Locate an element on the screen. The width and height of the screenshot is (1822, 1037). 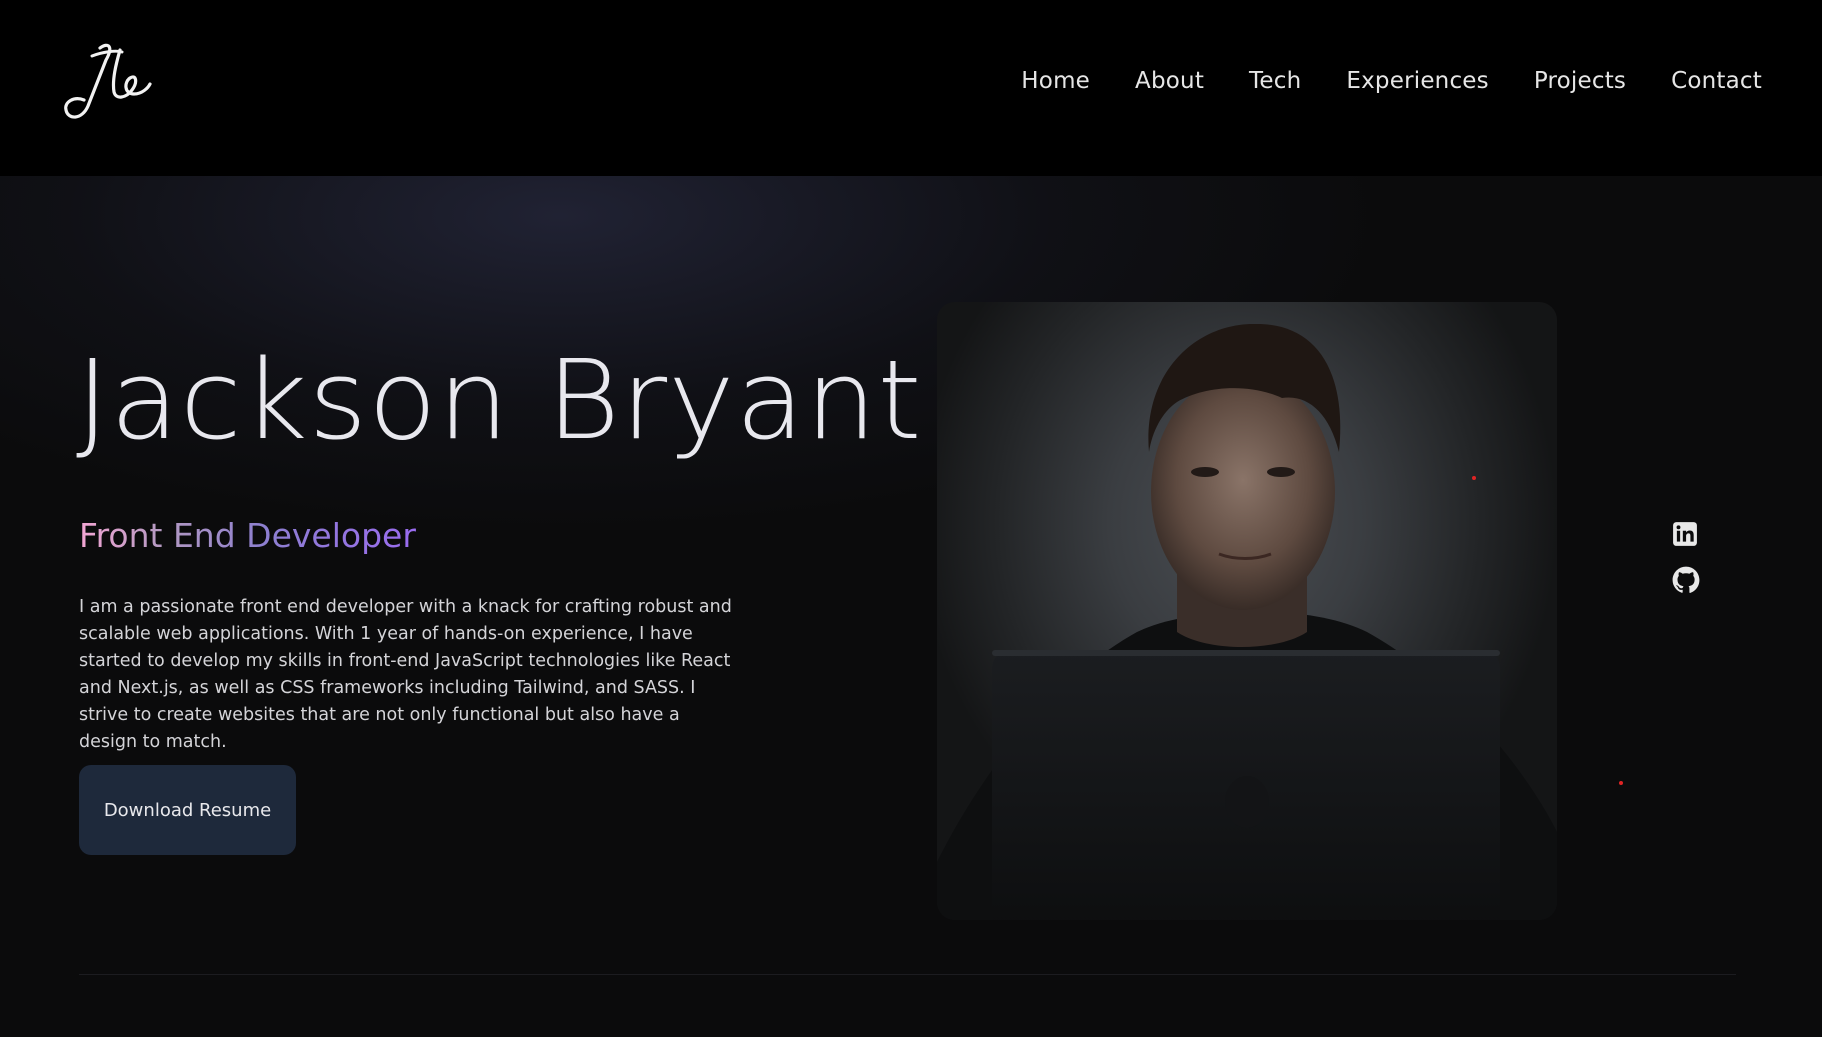
nav-tech: Tech is located at coordinates (1275, 81).